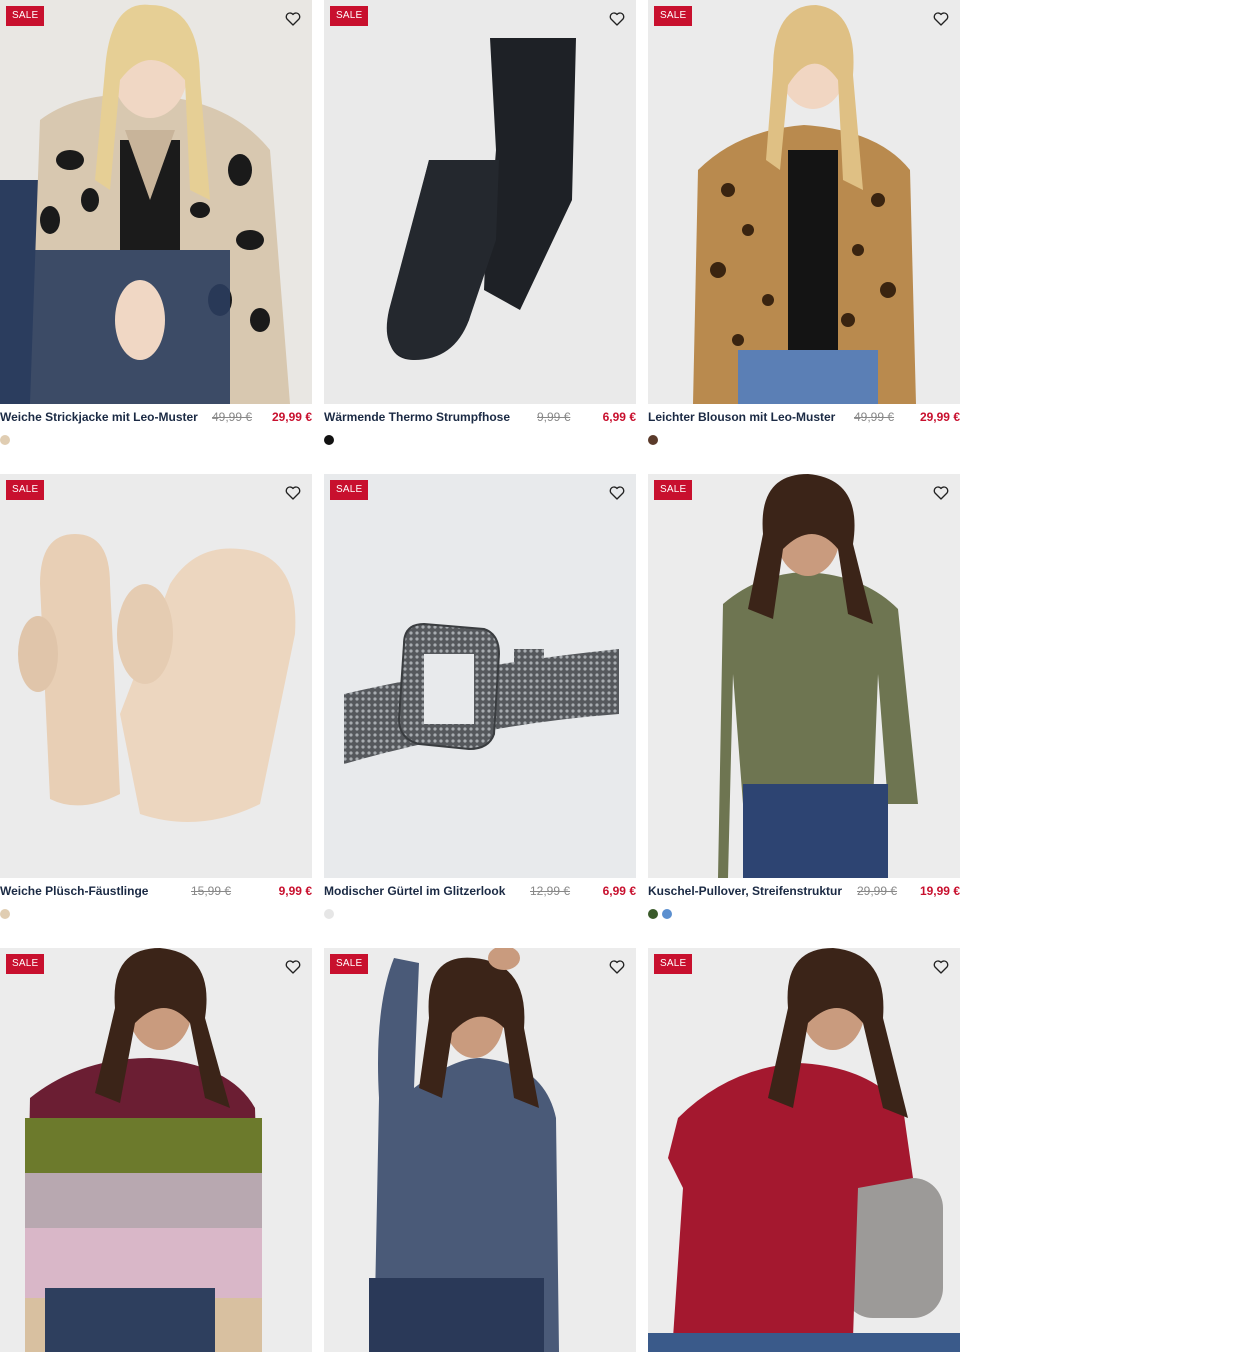 The image size is (1250, 1354). Describe the element at coordinates (877, 891) in the screenshot. I see `old-price: 29,99 €` at that location.